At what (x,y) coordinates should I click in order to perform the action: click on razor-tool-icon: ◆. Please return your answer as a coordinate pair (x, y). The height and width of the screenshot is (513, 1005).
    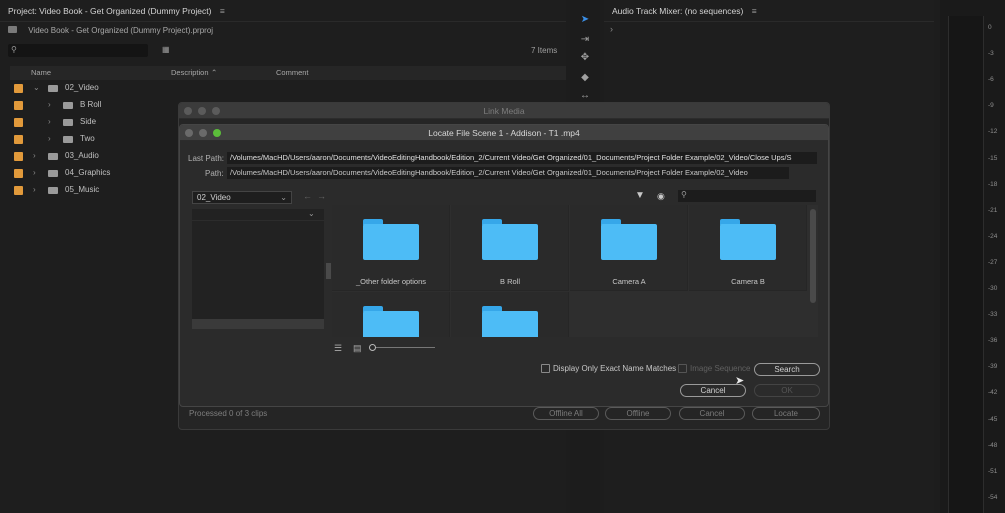
    Looking at the image, I should click on (585, 79).